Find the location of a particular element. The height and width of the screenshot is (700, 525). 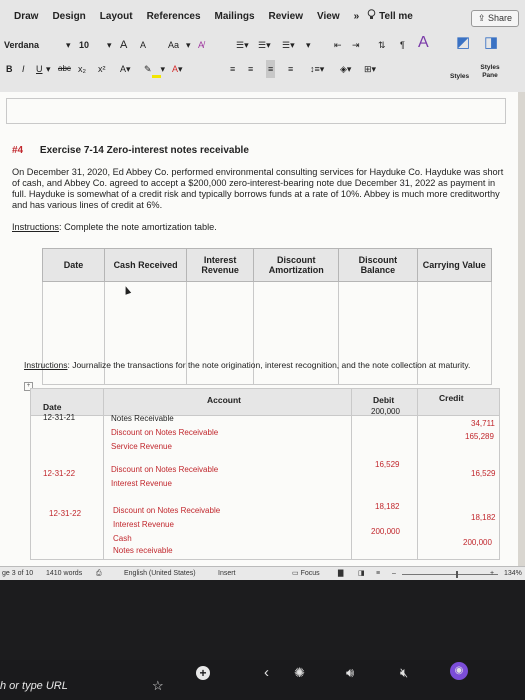

new-tab-icon: + is located at coordinates (203, 673).